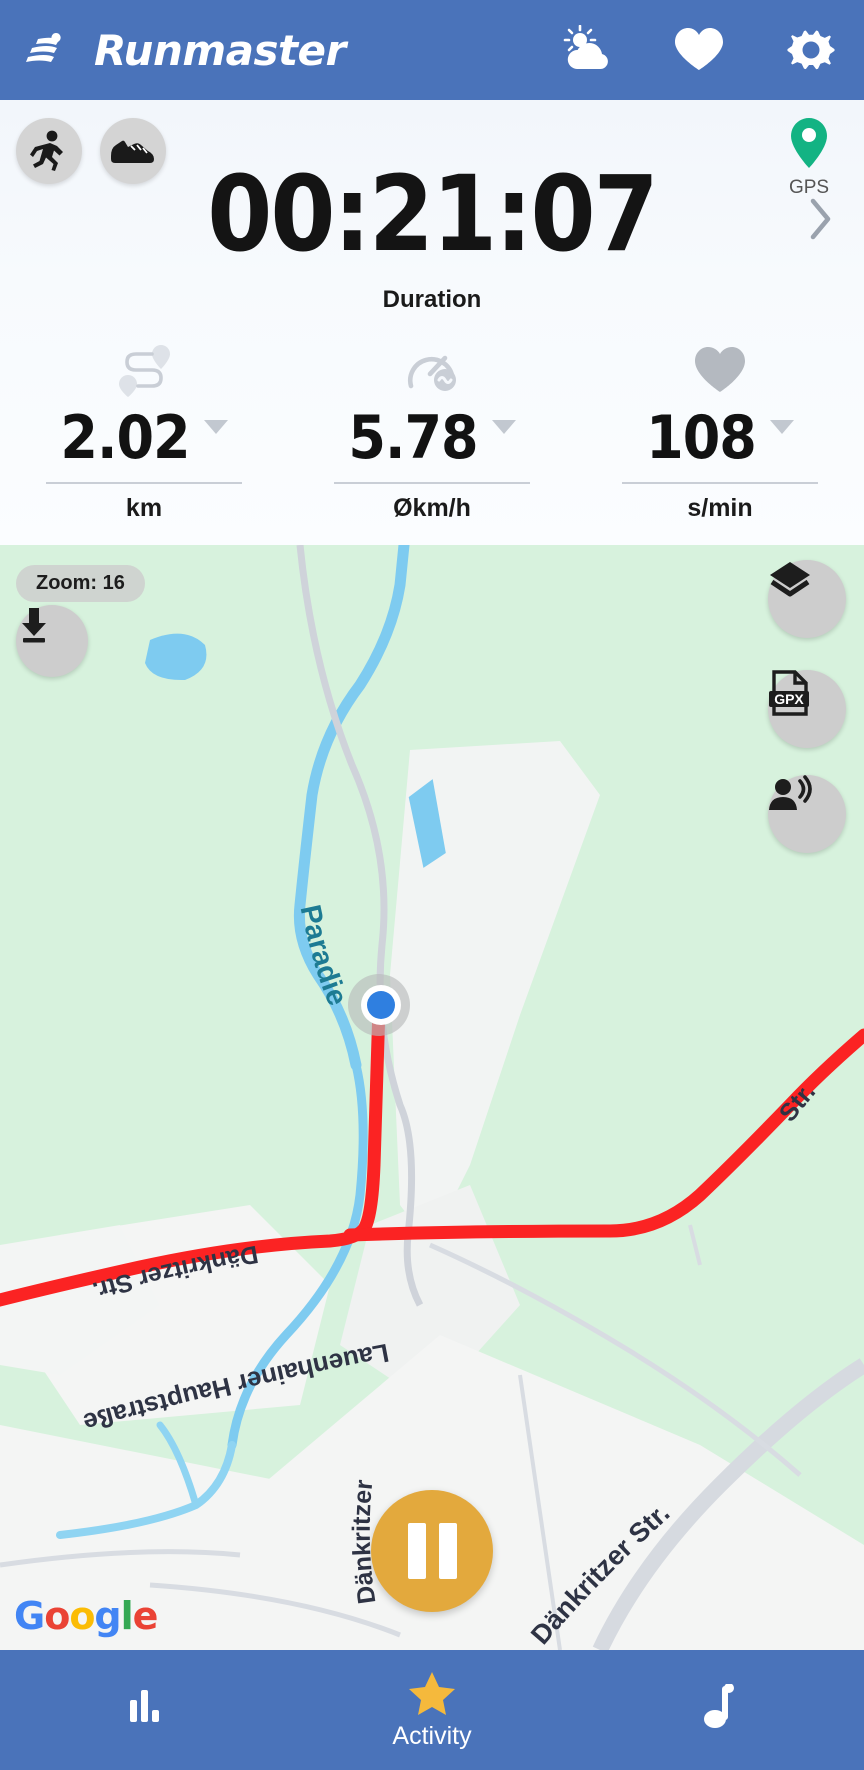  What do you see at coordinates (432, 508) in the screenshot?
I see `metric-speed-unit: Økm/h` at bounding box center [432, 508].